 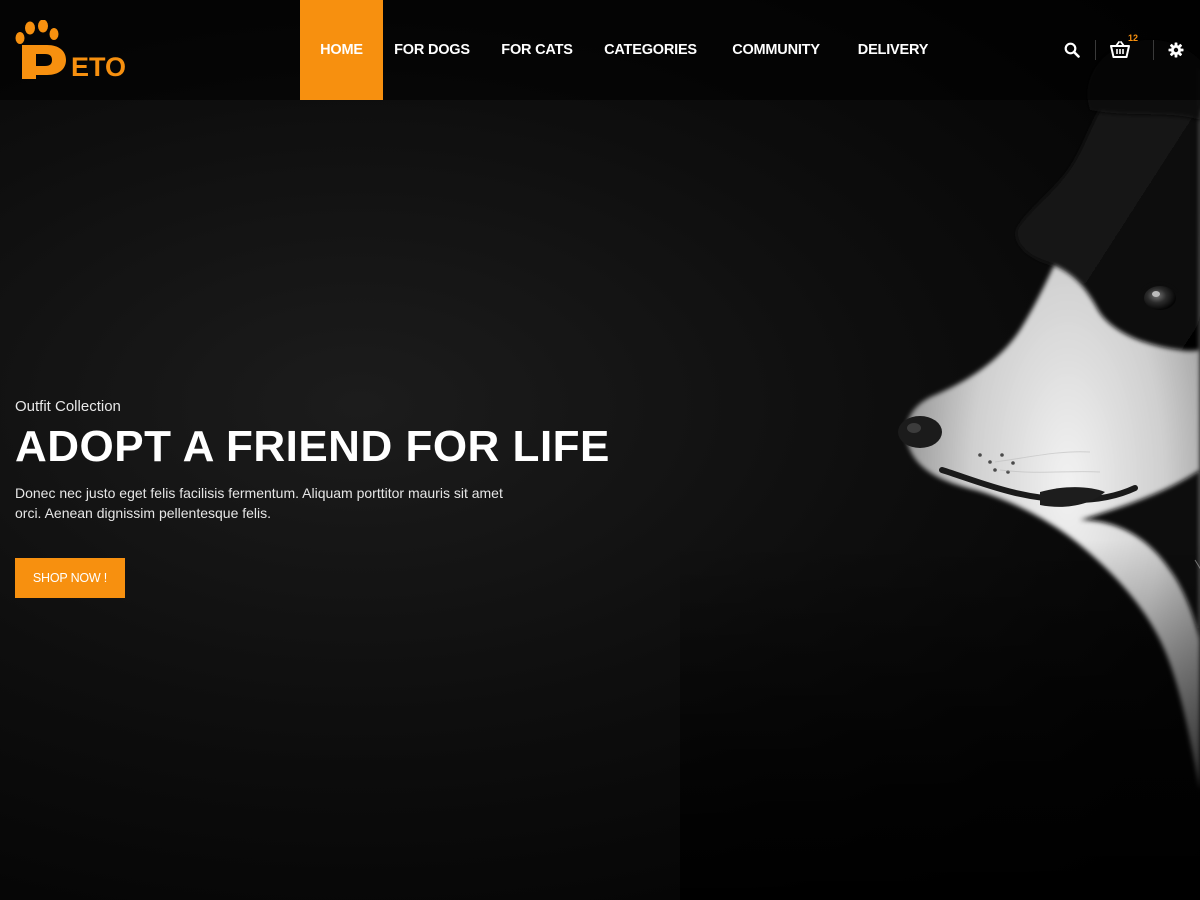 What do you see at coordinates (1130, 50) in the screenshot?
I see `header-tools: 12` at bounding box center [1130, 50].